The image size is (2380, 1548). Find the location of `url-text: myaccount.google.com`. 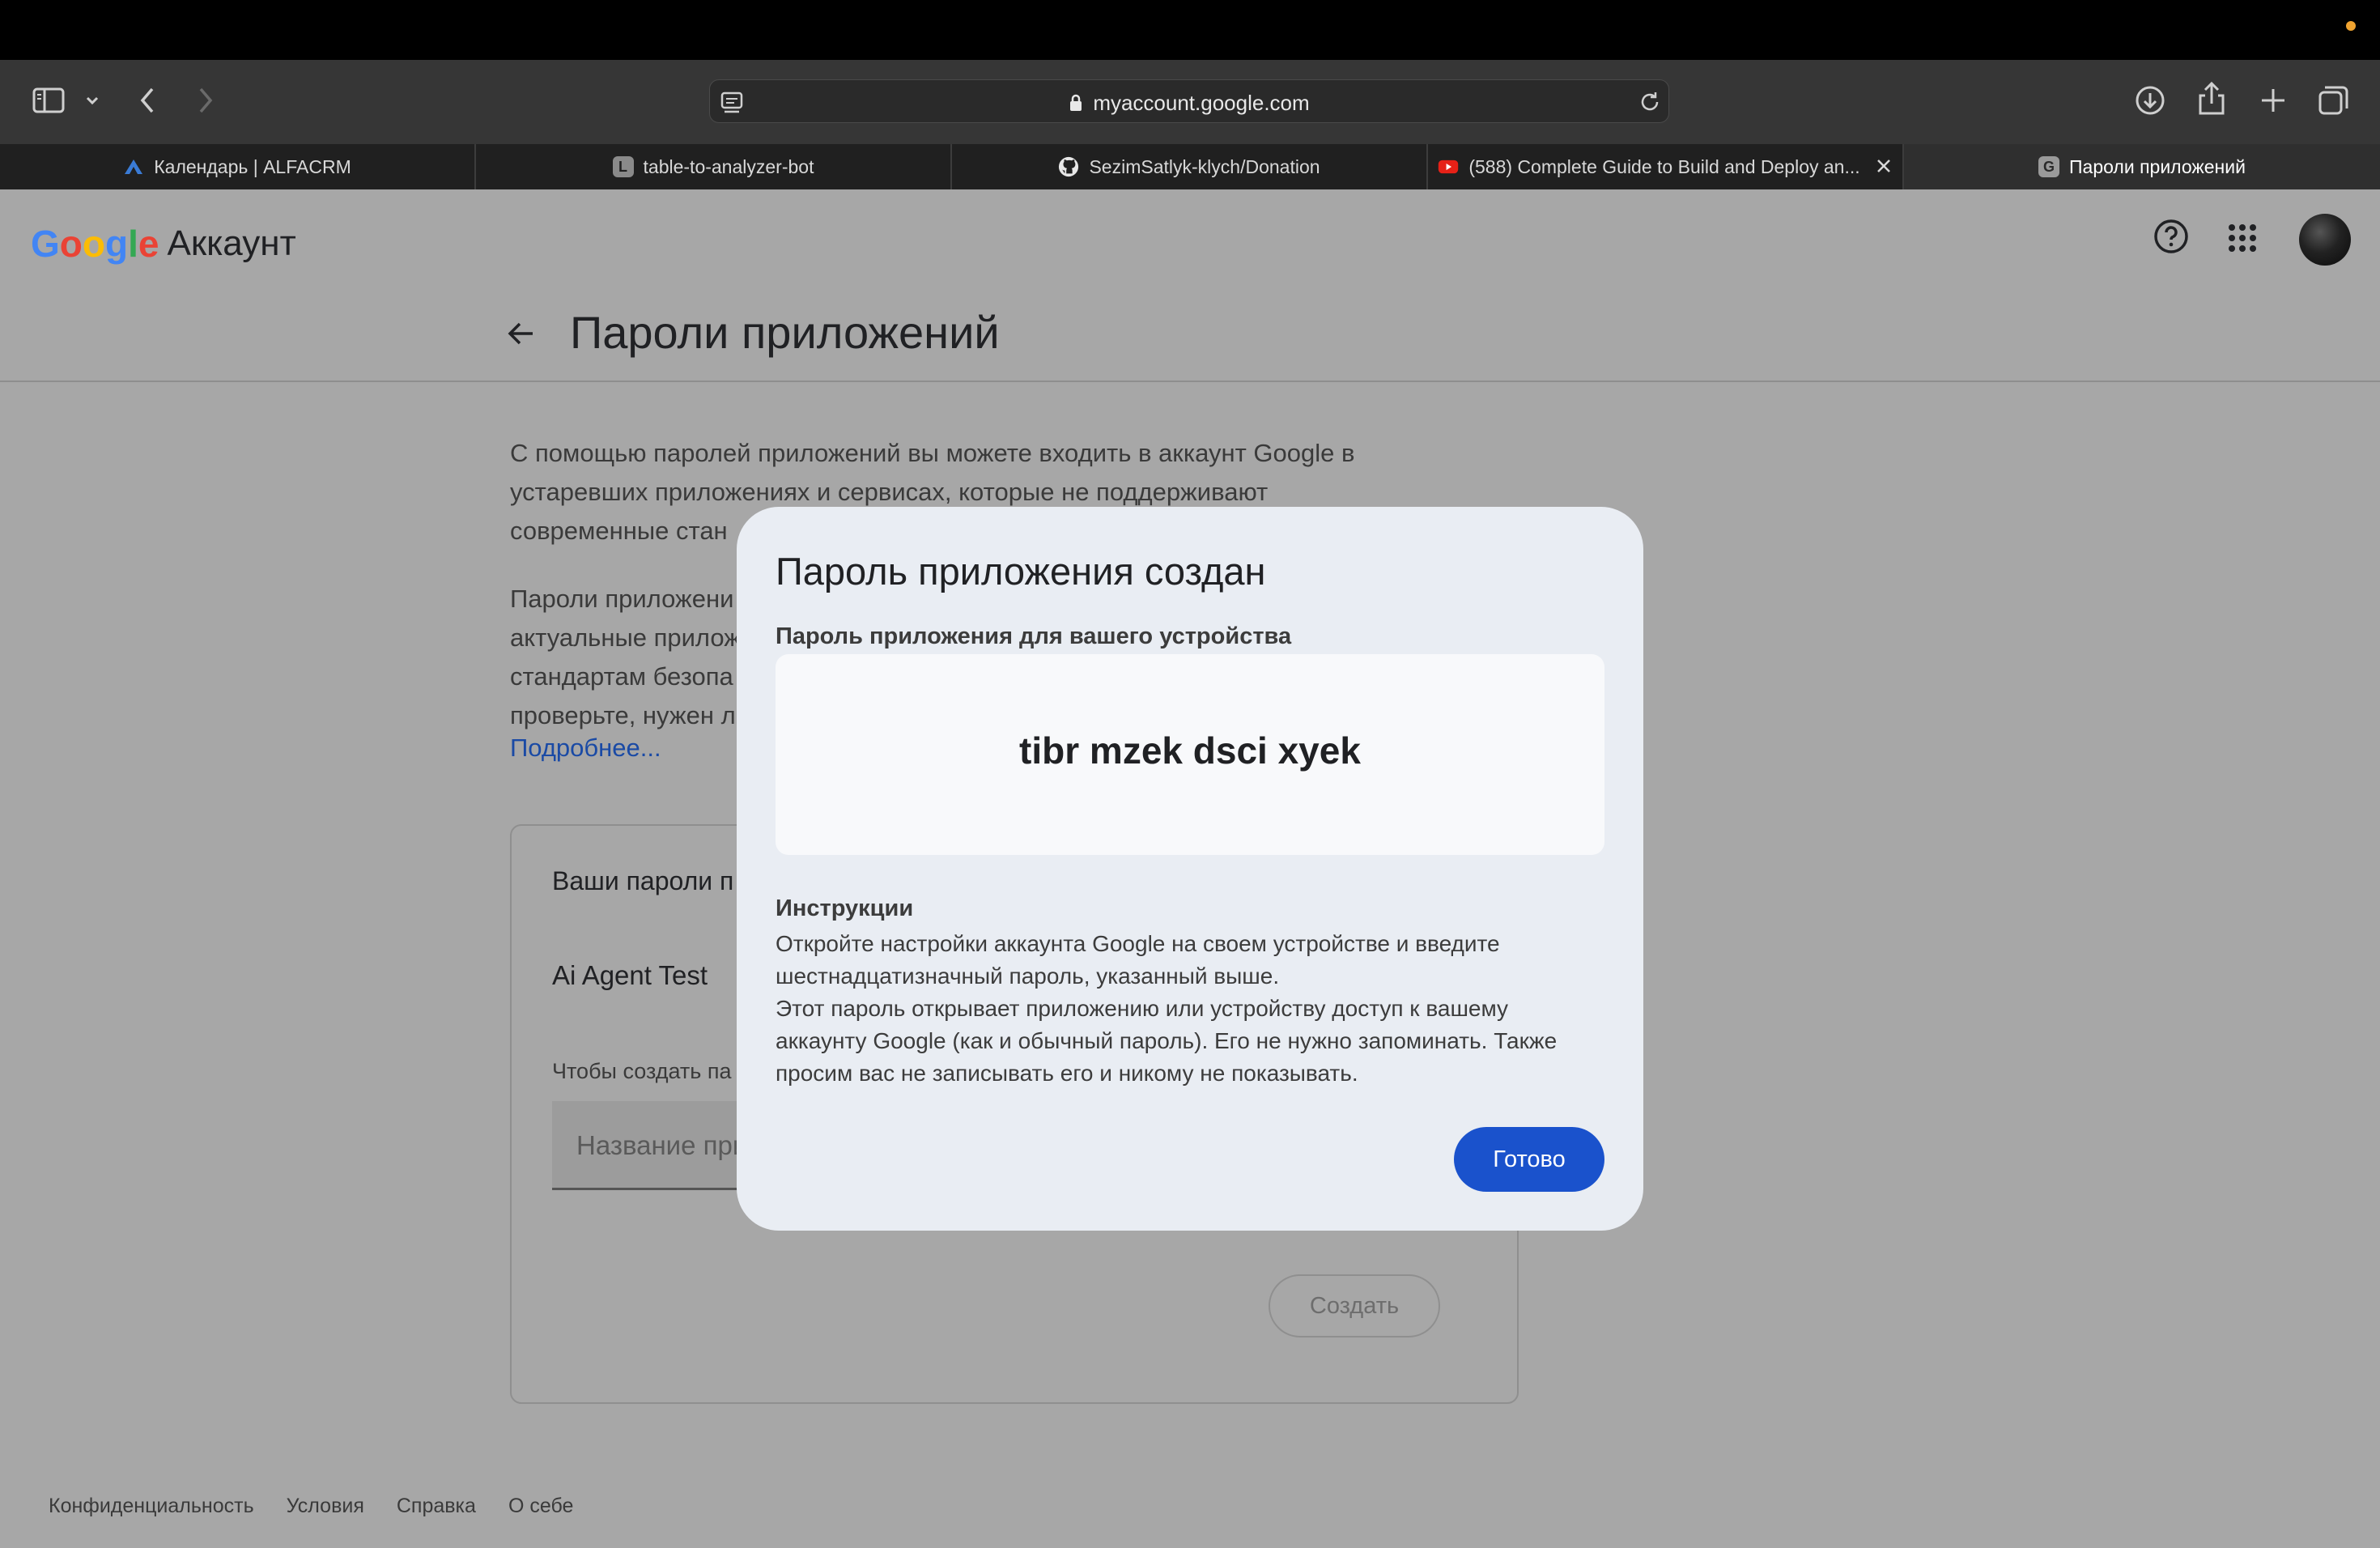

url-text: myaccount.google.com is located at coordinates (1201, 103).